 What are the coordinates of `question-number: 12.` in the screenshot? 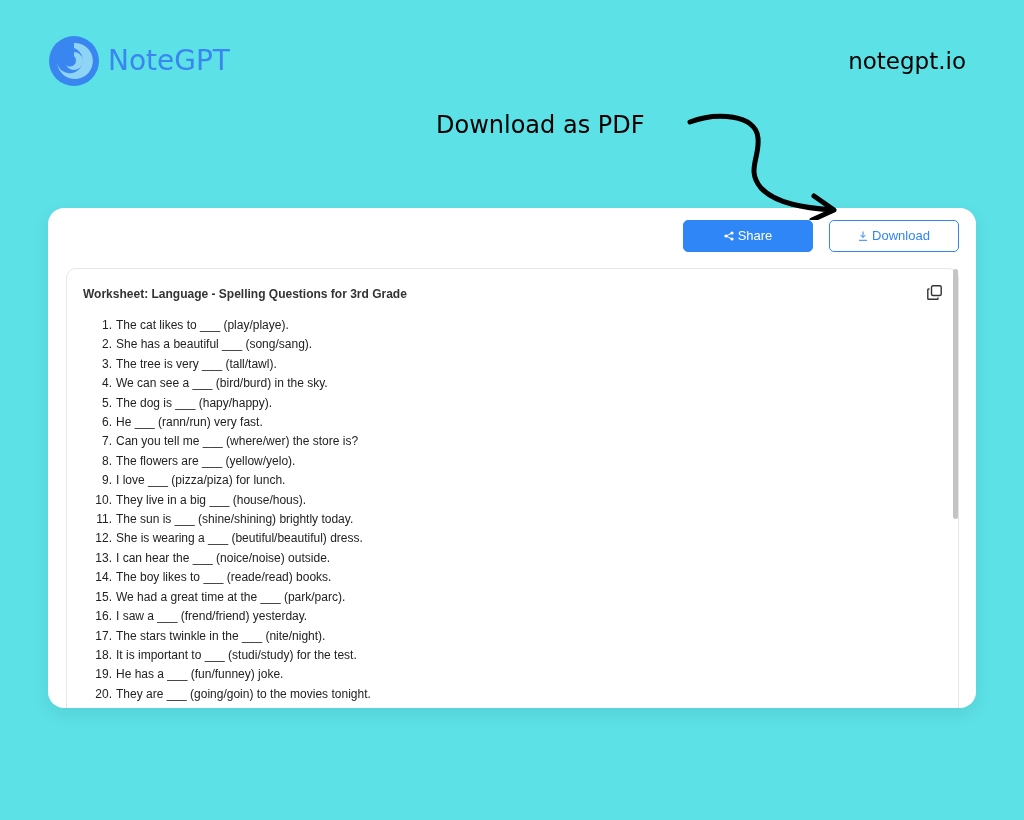 It's located at (103, 539).